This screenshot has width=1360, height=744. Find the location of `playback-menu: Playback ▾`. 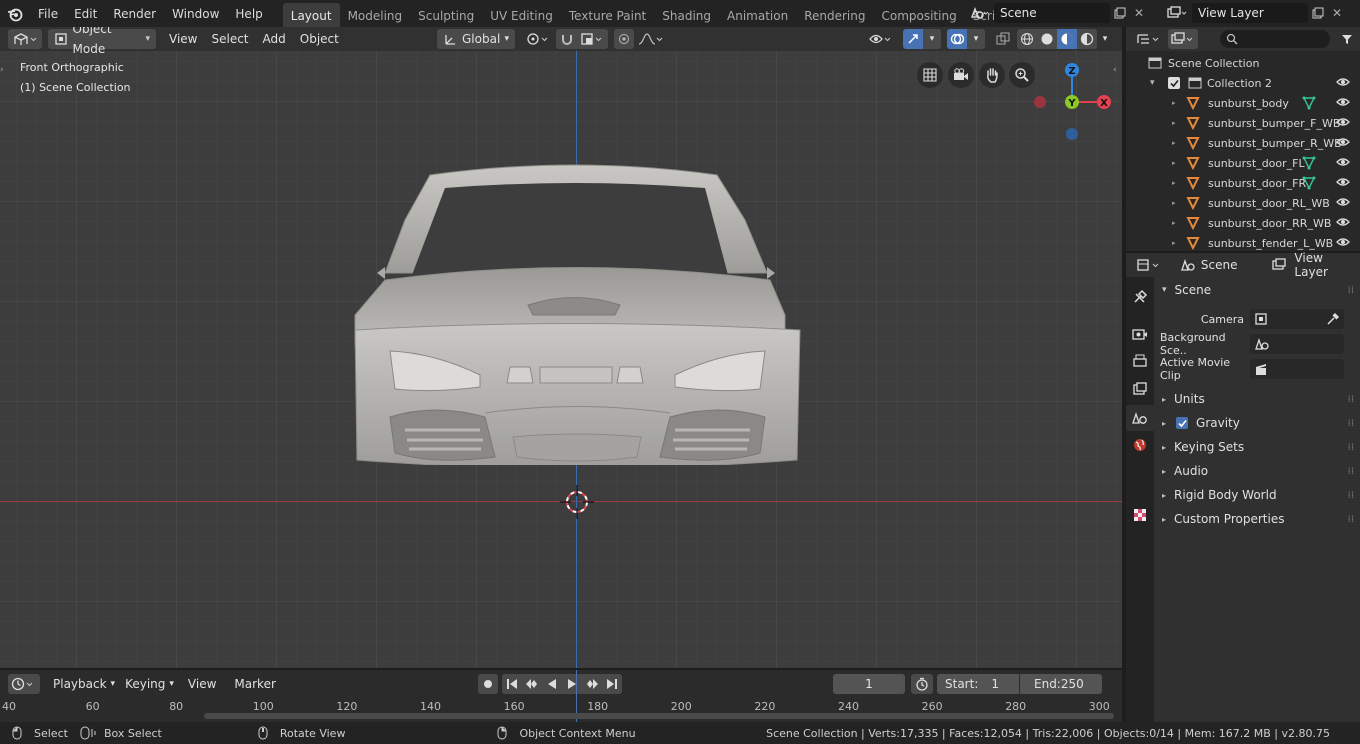

playback-menu: Playback ▾ is located at coordinates (84, 684).